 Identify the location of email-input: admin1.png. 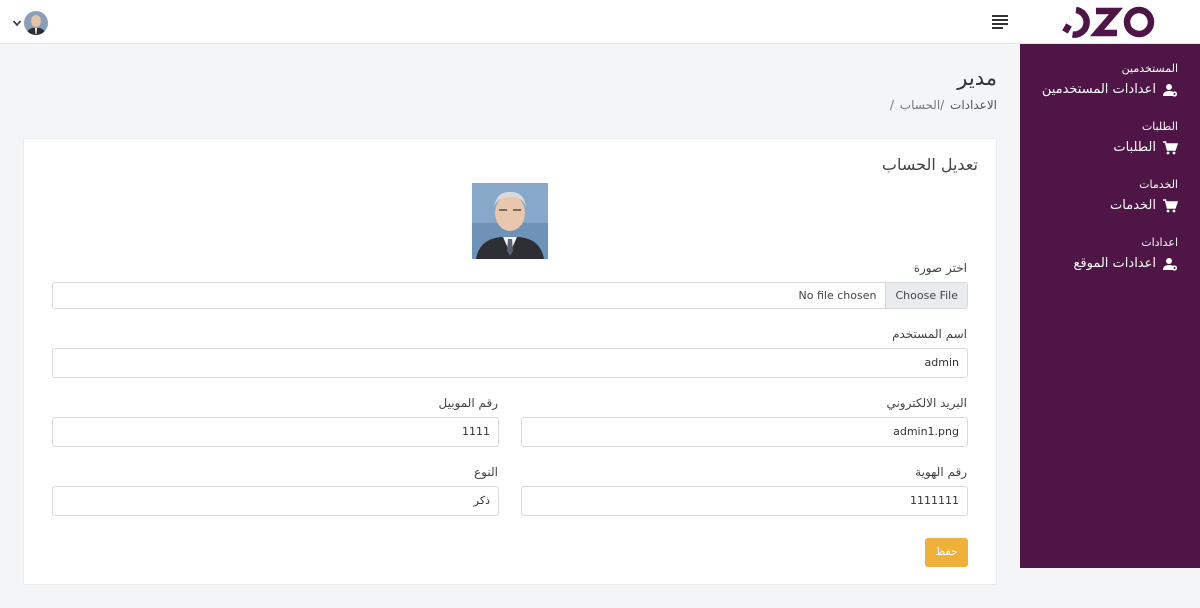
(744, 432).